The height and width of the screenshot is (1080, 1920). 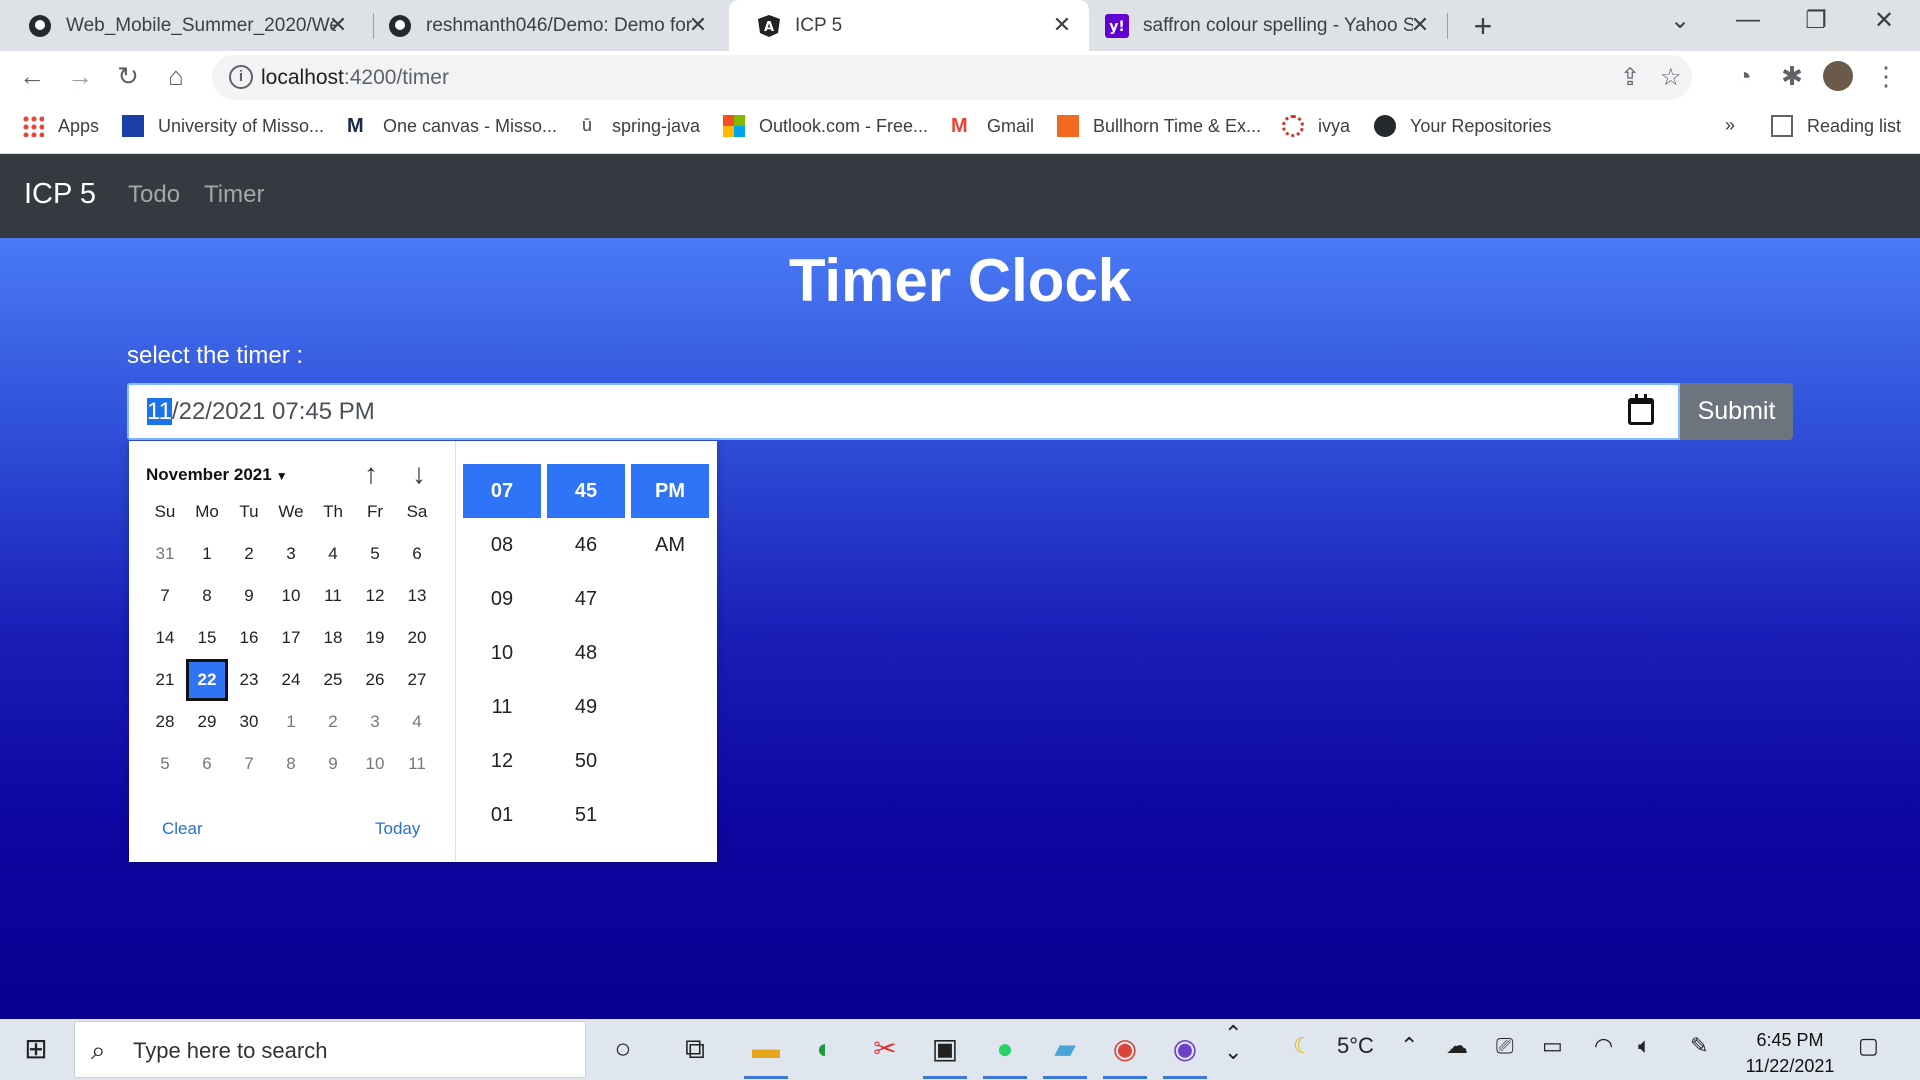 What do you see at coordinates (1736, 411) in the screenshot?
I see `submit-button: Submit` at bounding box center [1736, 411].